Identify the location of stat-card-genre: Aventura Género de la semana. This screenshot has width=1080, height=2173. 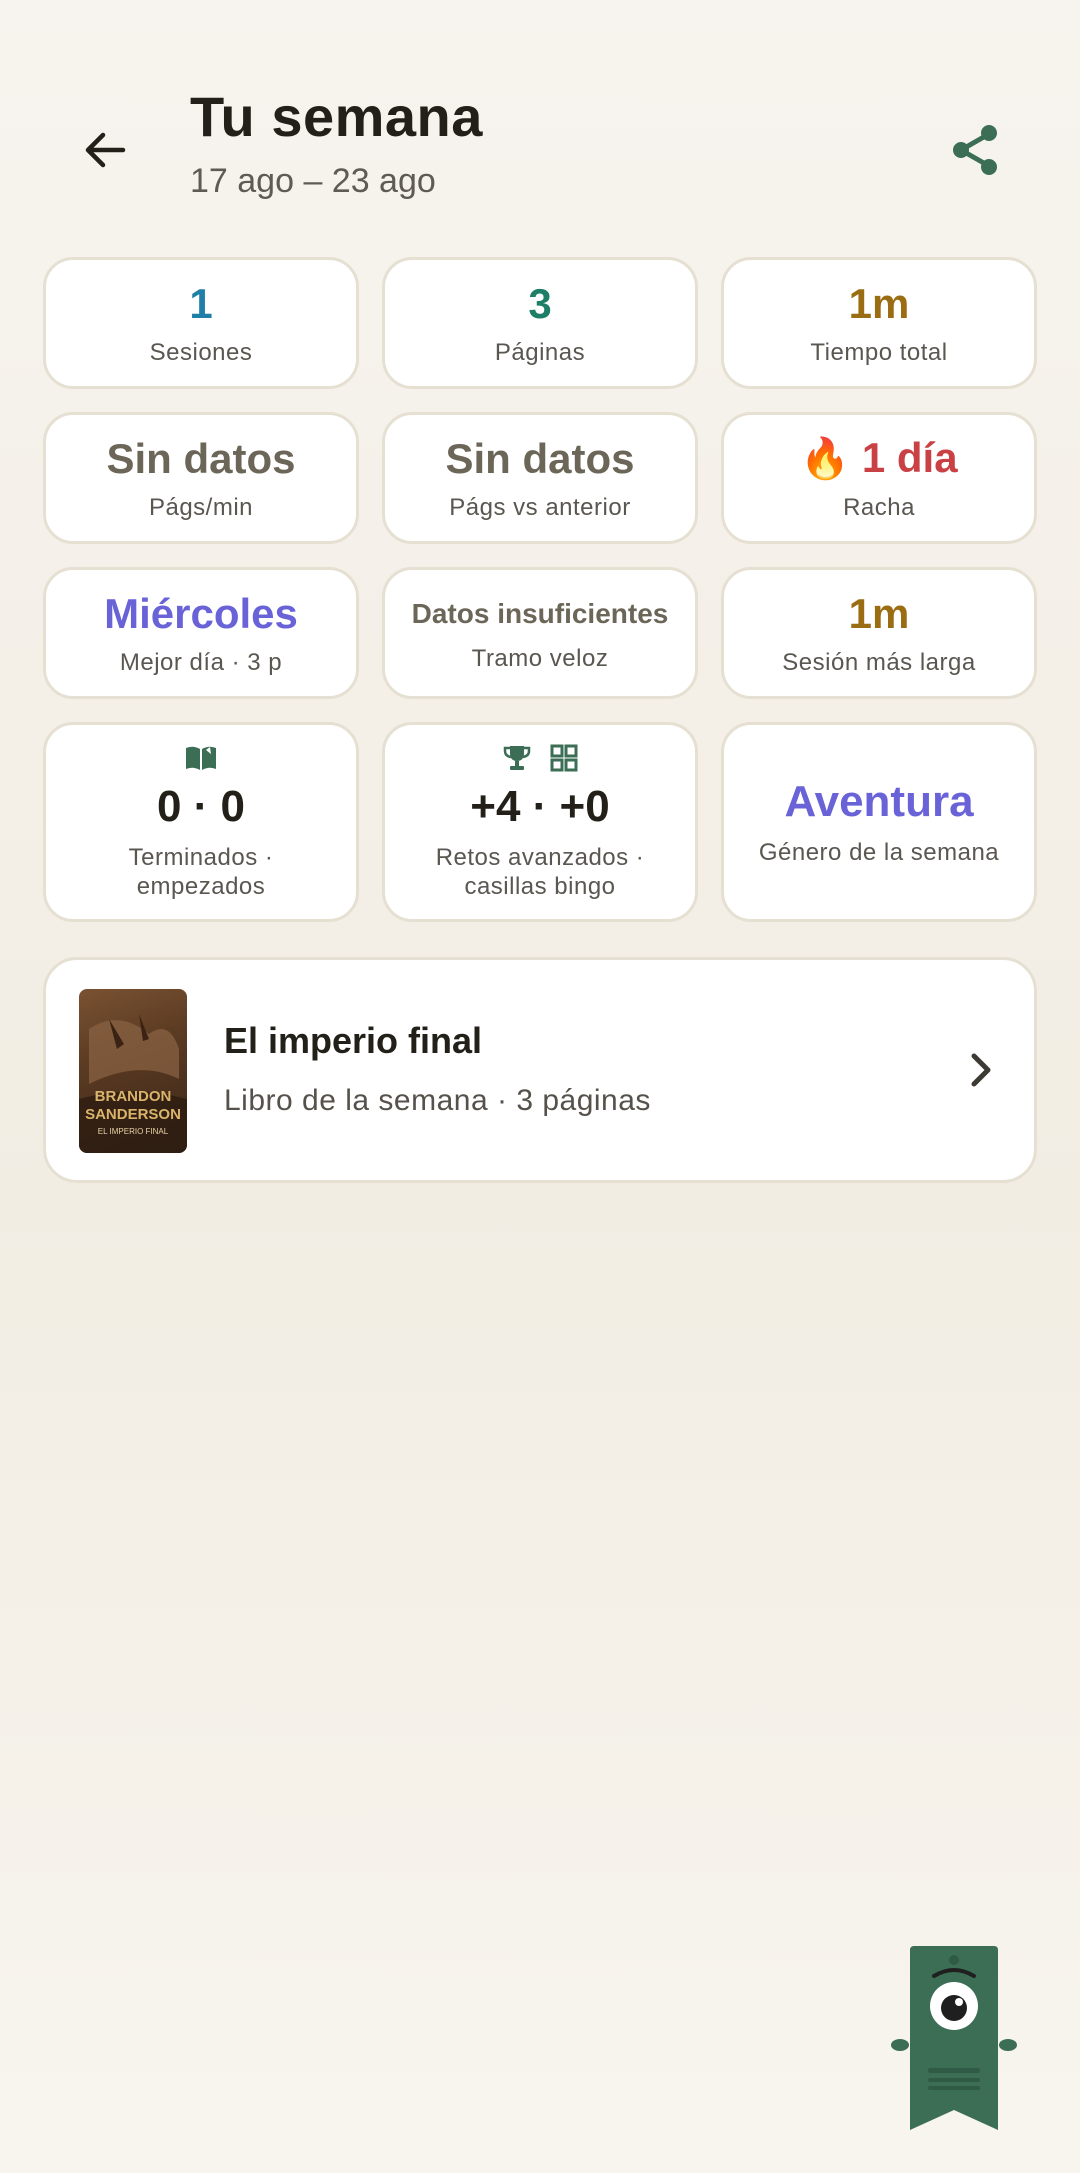
(879, 822).